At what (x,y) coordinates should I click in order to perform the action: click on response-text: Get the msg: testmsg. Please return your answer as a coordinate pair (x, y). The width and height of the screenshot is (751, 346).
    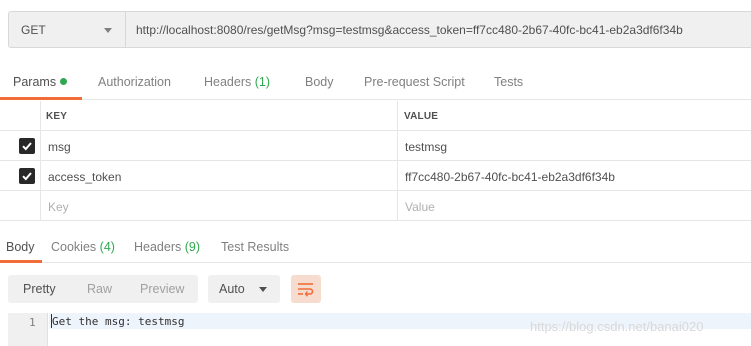
    Looking at the image, I should click on (118, 321).